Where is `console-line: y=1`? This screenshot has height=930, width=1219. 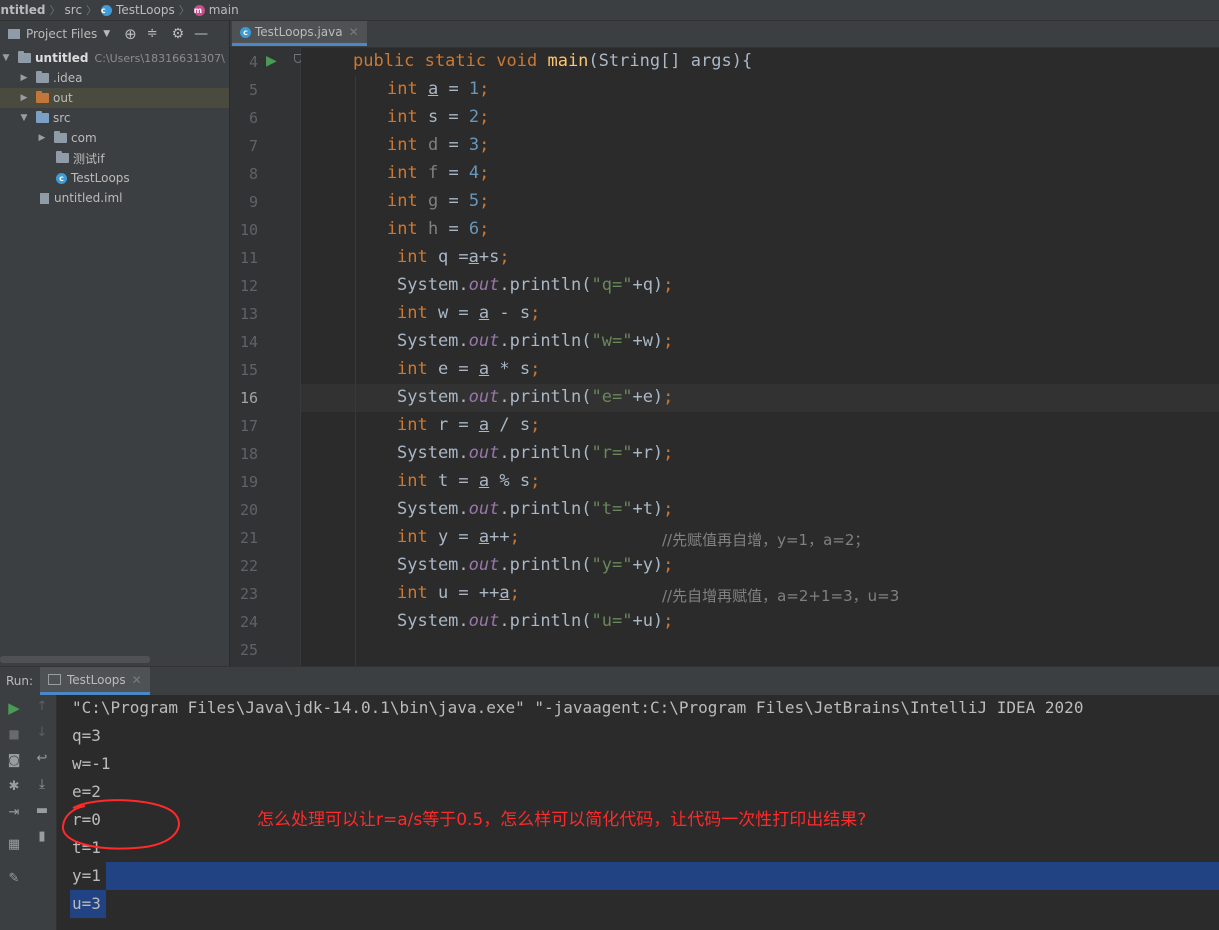
console-line: y=1 is located at coordinates (86, 875).